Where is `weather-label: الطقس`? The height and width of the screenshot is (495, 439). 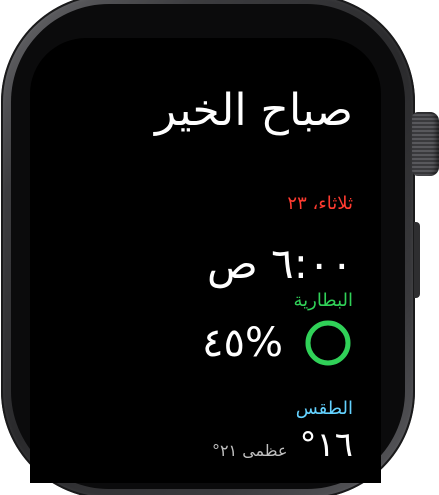 weather-label: الطقس is located at coordinates (324, 408).